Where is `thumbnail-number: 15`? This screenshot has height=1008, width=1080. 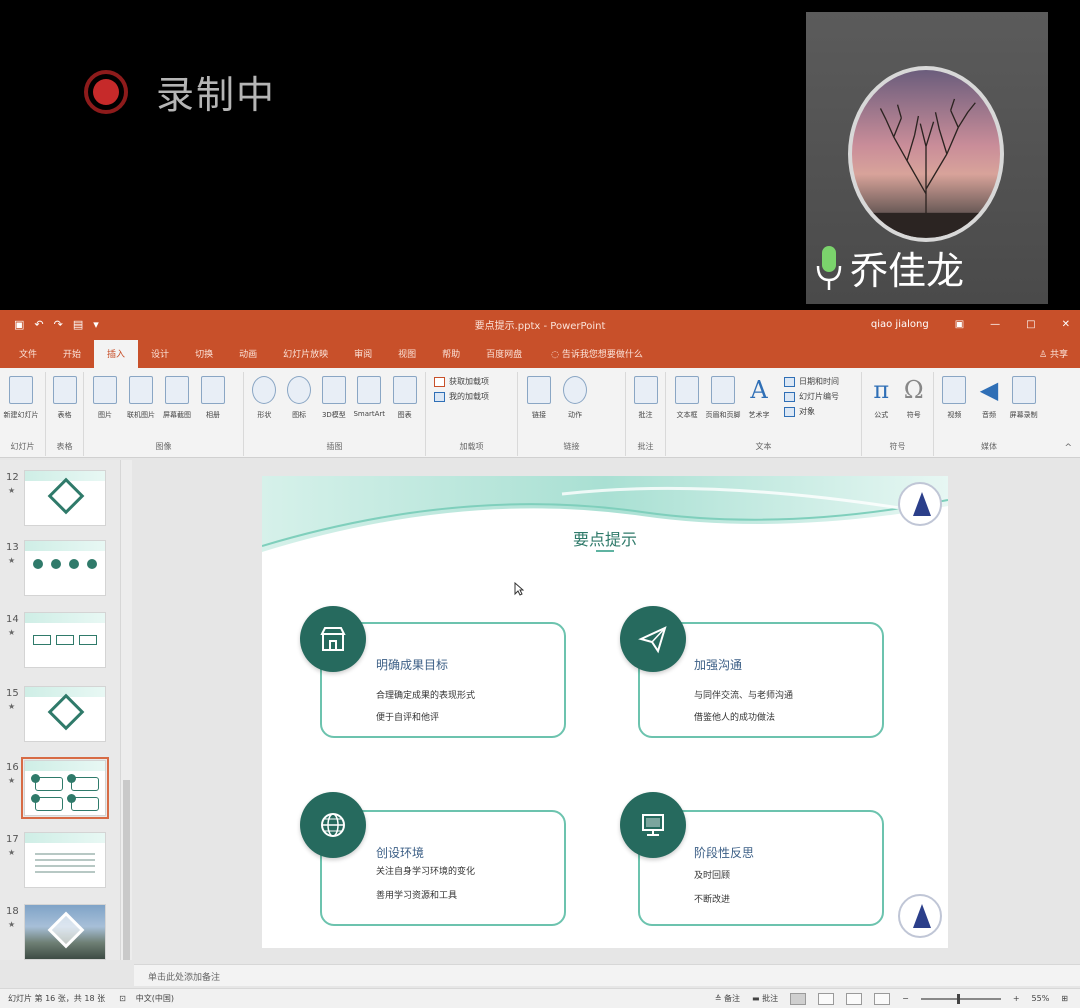
thumbnail-number: 15 is located at coordinates (12, 693).